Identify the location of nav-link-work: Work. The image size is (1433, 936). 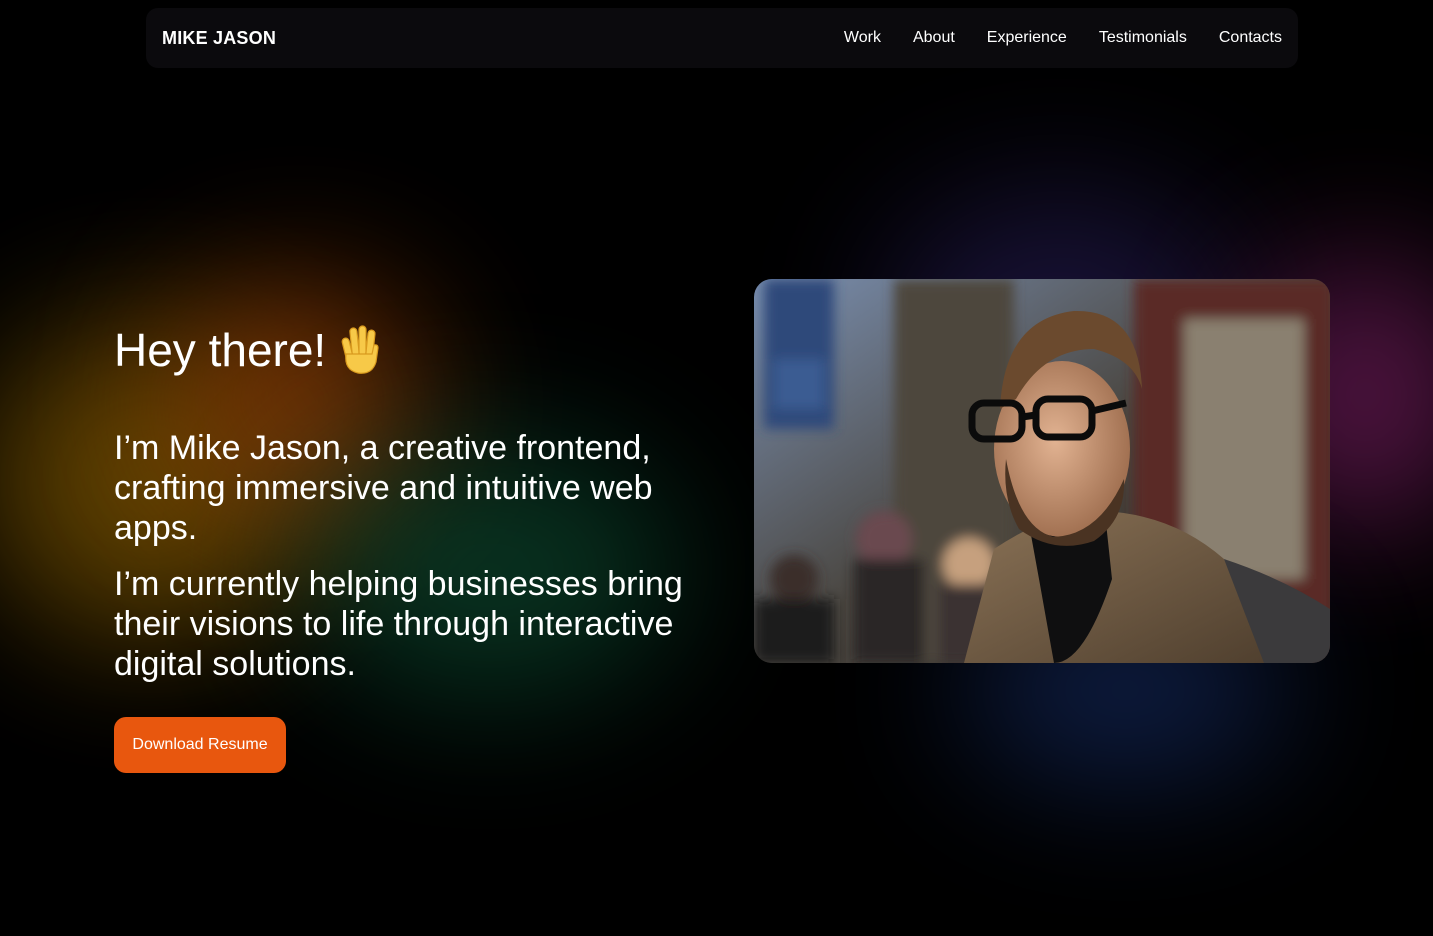
(862, 38).